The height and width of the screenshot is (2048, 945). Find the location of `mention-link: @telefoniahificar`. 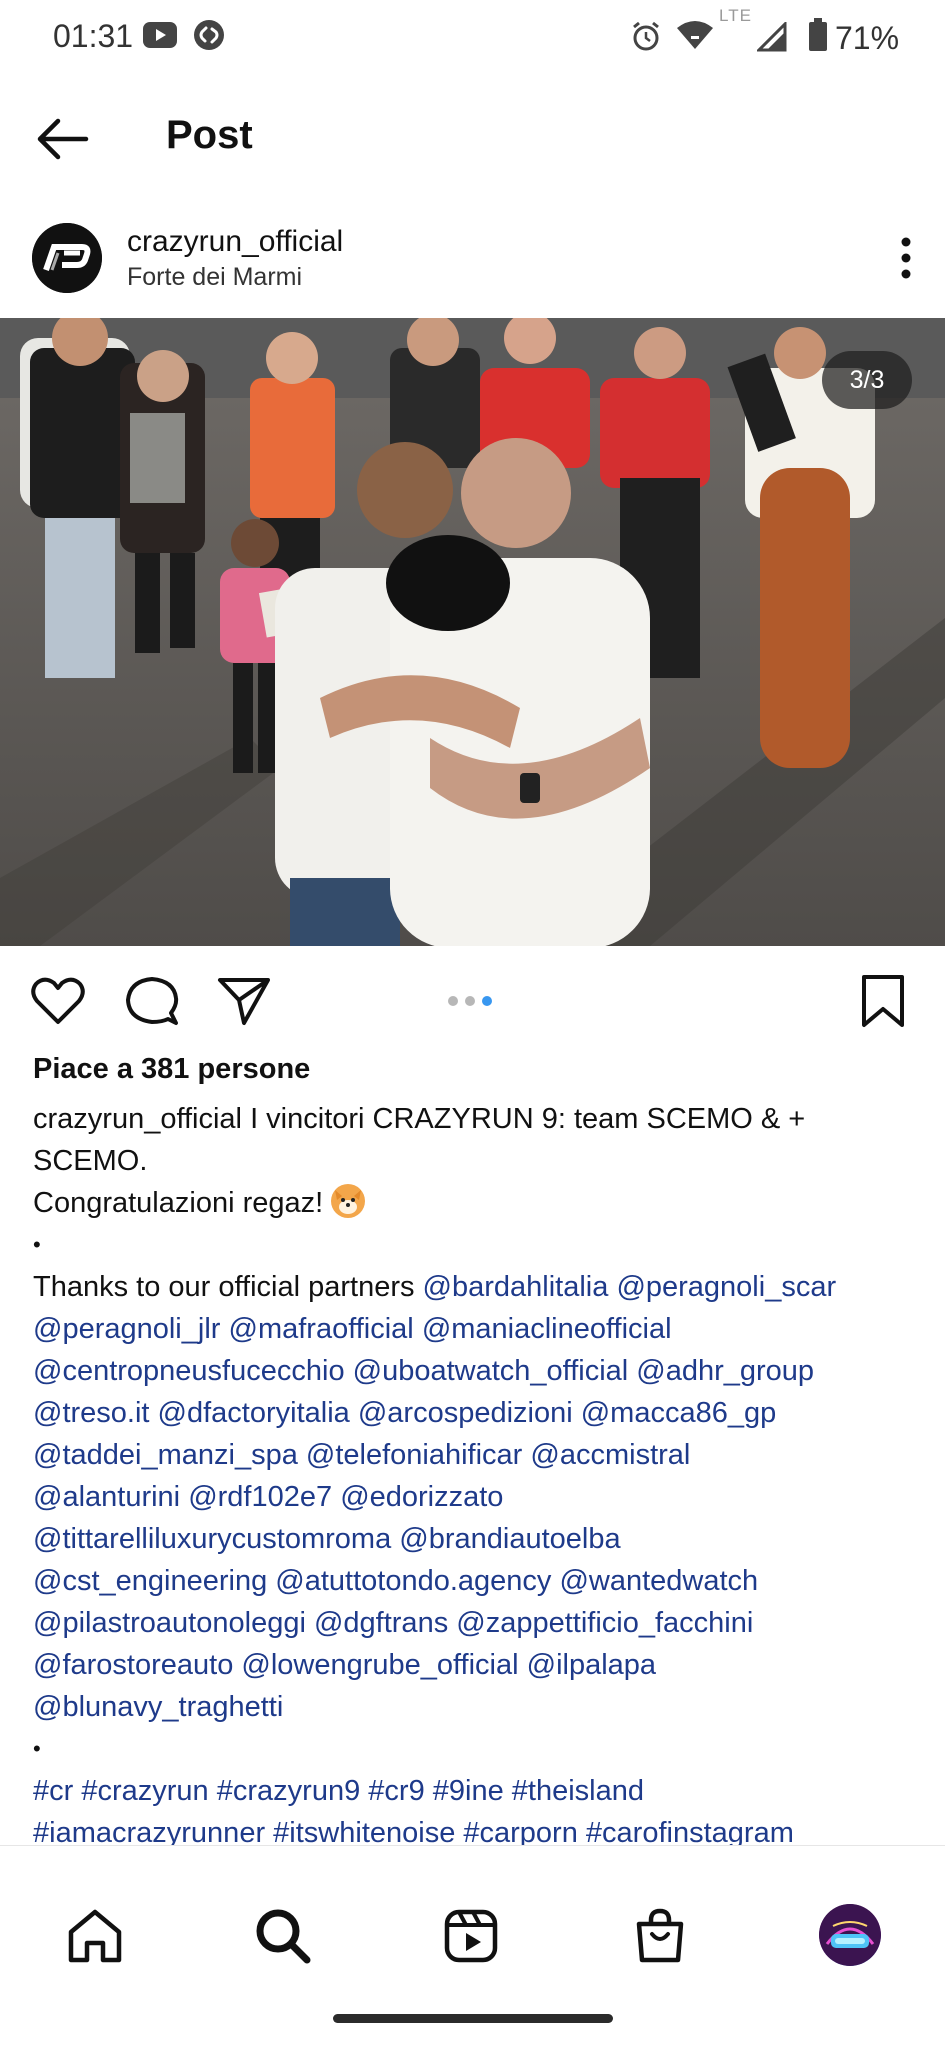

mention-link: @telefoniahificar is located at coordinates (414, 1455).